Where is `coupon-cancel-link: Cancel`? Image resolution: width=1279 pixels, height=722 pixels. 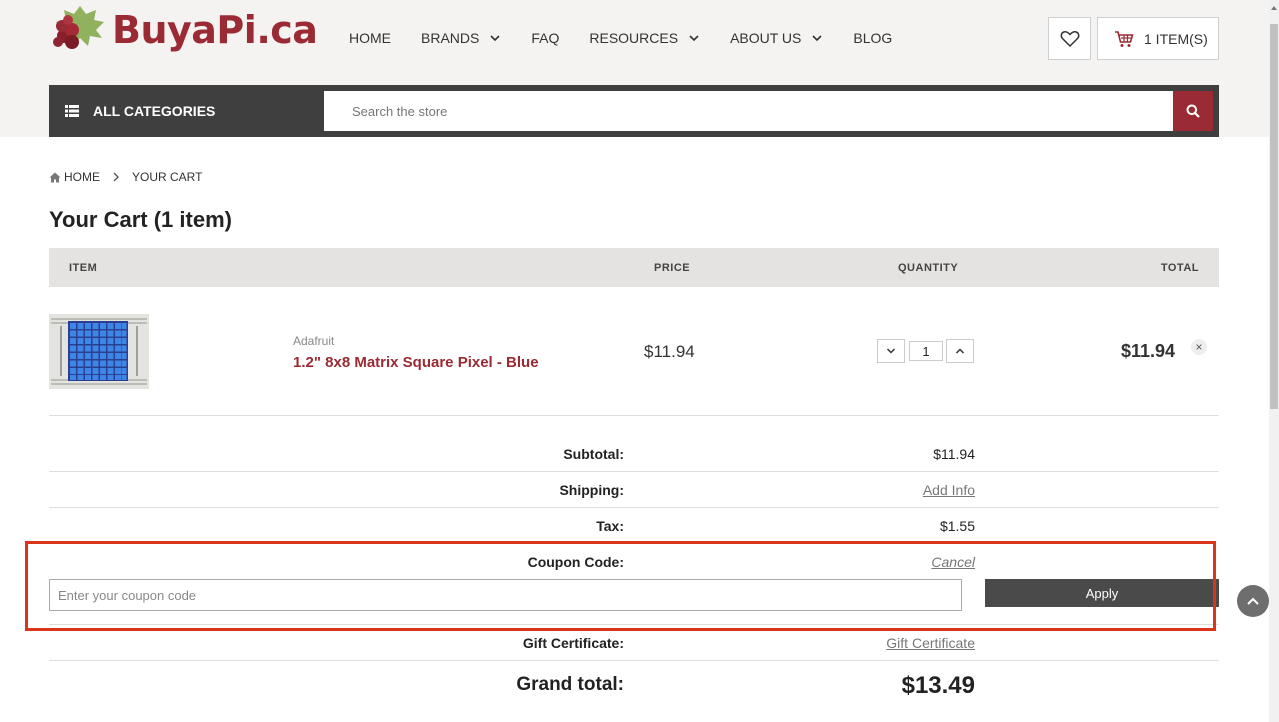
coupon-cancel-link: Cancel is located at coordinates (953, 562).